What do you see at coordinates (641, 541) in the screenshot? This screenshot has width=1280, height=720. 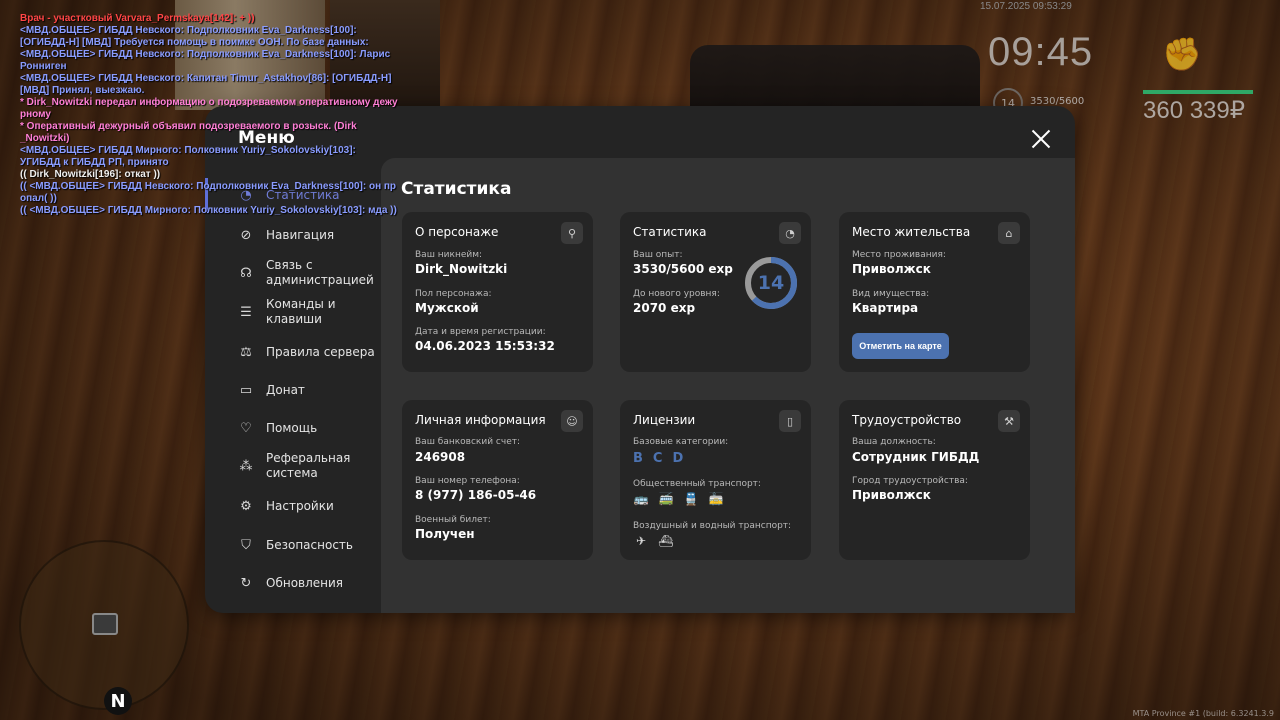 I see `plane-icon: ✈` at bounding box center [641, 541].